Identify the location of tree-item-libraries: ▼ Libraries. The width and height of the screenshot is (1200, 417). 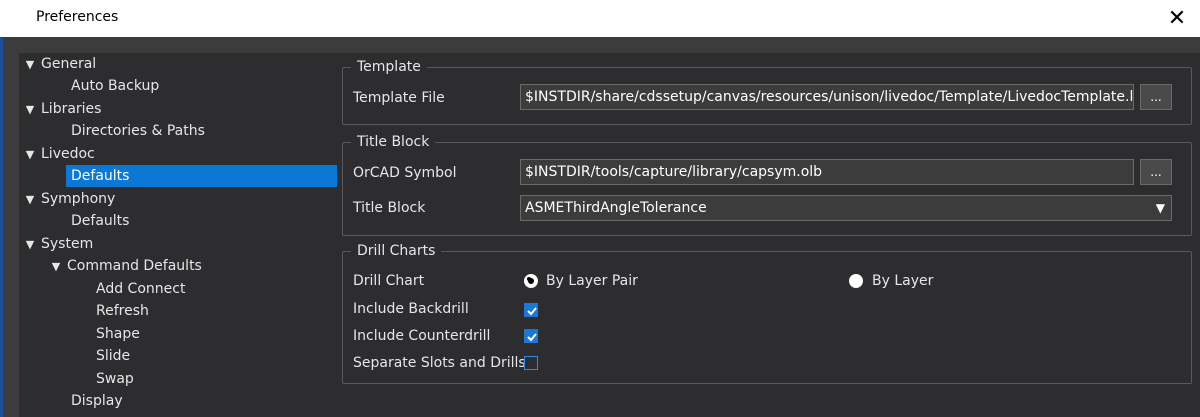
(178, 109).